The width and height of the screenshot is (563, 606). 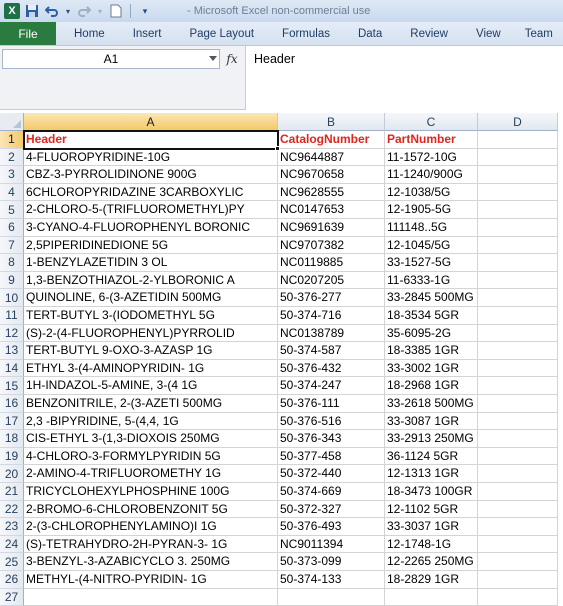 I want to click on cell: 50-376-343, so click(x=331, y=439).